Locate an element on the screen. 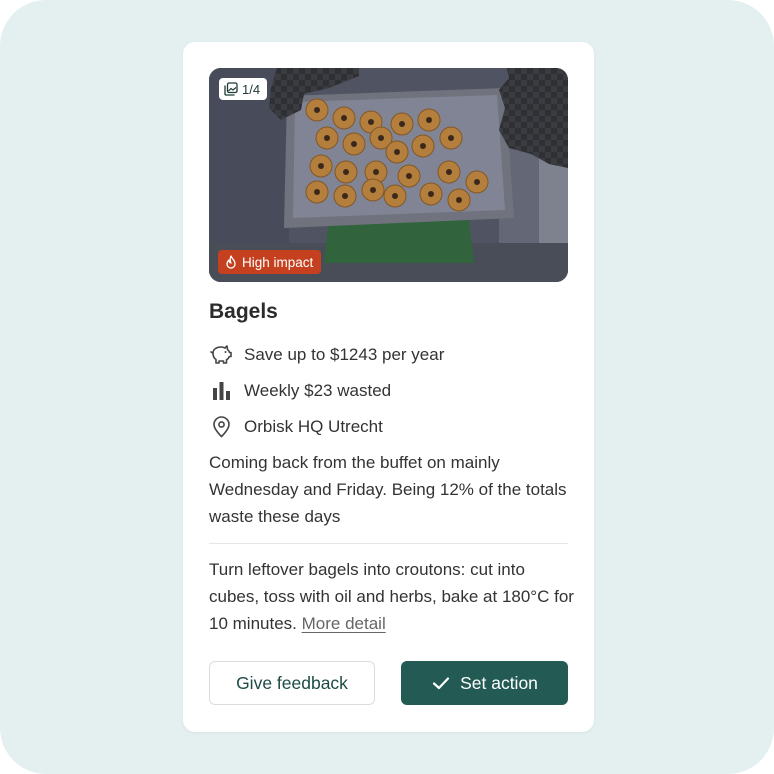 This screenshot has width=774, height=774. divider is located at coordinates (388, 543).